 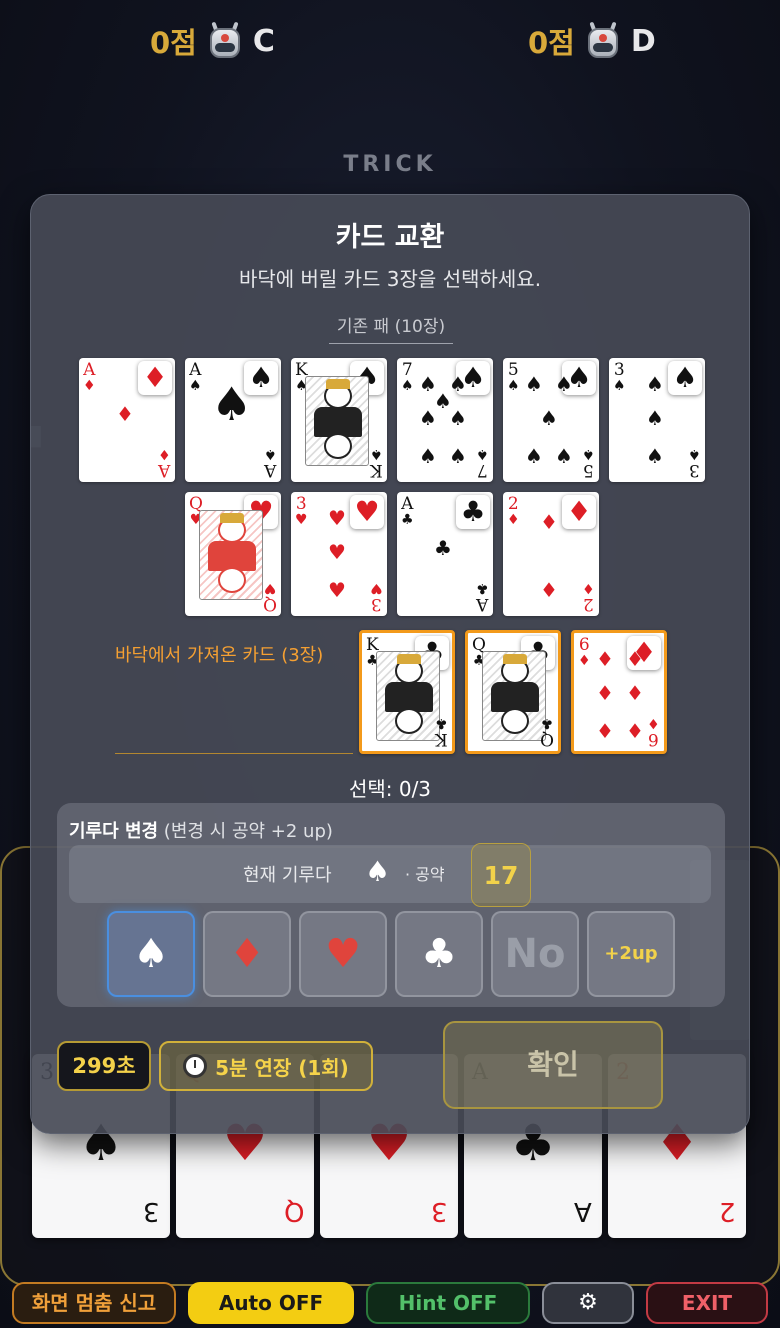 I want to click on playing-card: A ♣ ♣ ♣ A ♣, so click(x=445, y=554).